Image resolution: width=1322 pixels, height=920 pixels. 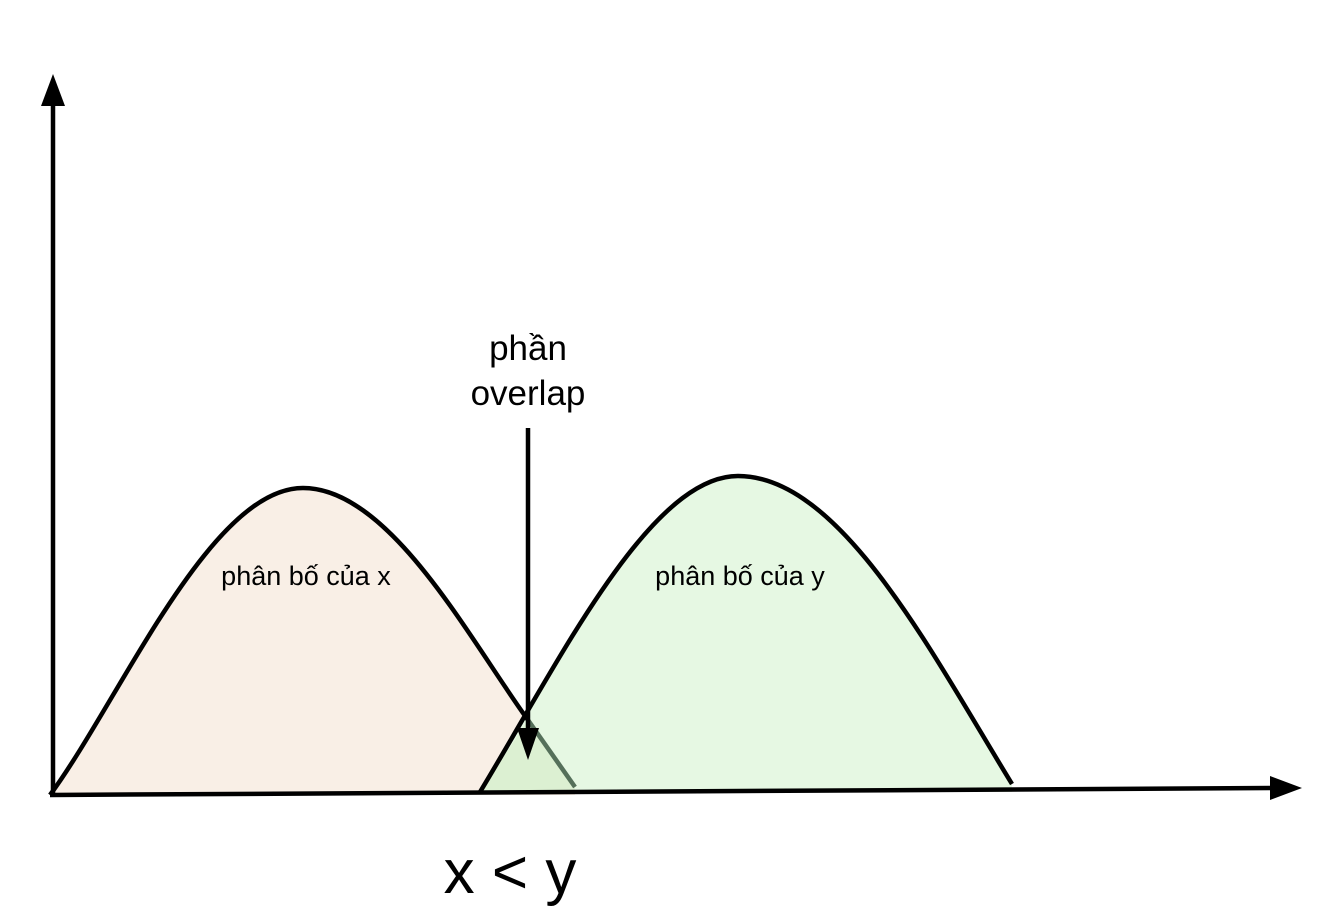 What do you see at coordinates (1286, 788) in the screenshot?
I see `x-axis-arrowhead` at bounding box center [1286, 788].